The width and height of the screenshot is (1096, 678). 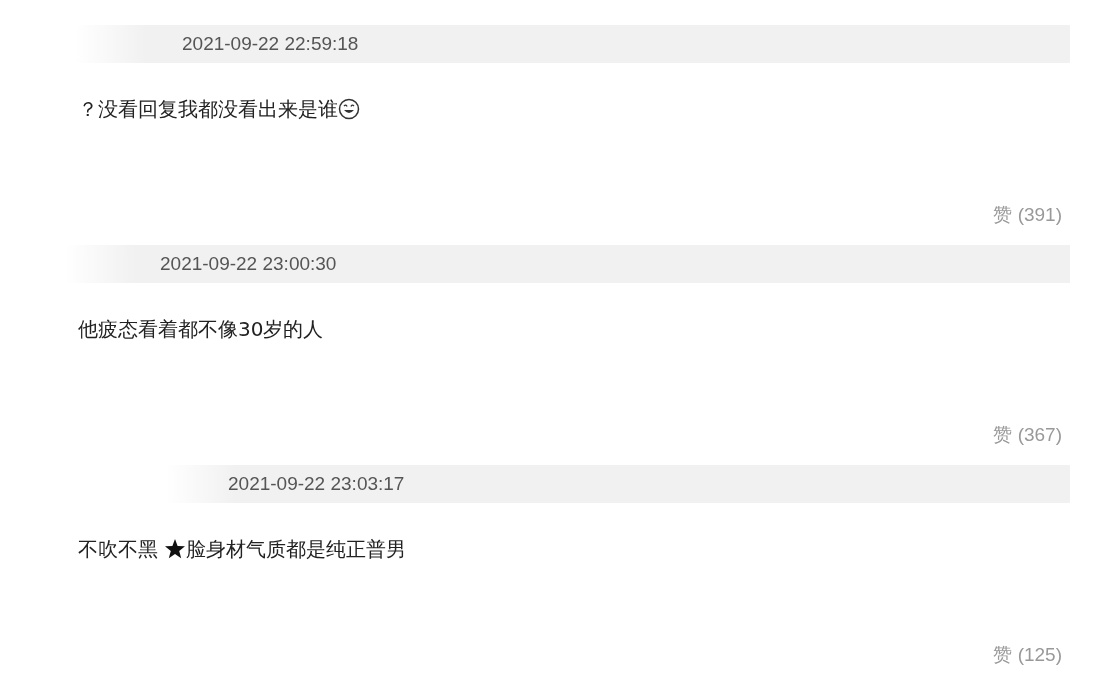 What do you see at coordinates (1027, 655) in the screenshot?
I see `like-count: 赞 (125)` at bounding box center [1027, 655].